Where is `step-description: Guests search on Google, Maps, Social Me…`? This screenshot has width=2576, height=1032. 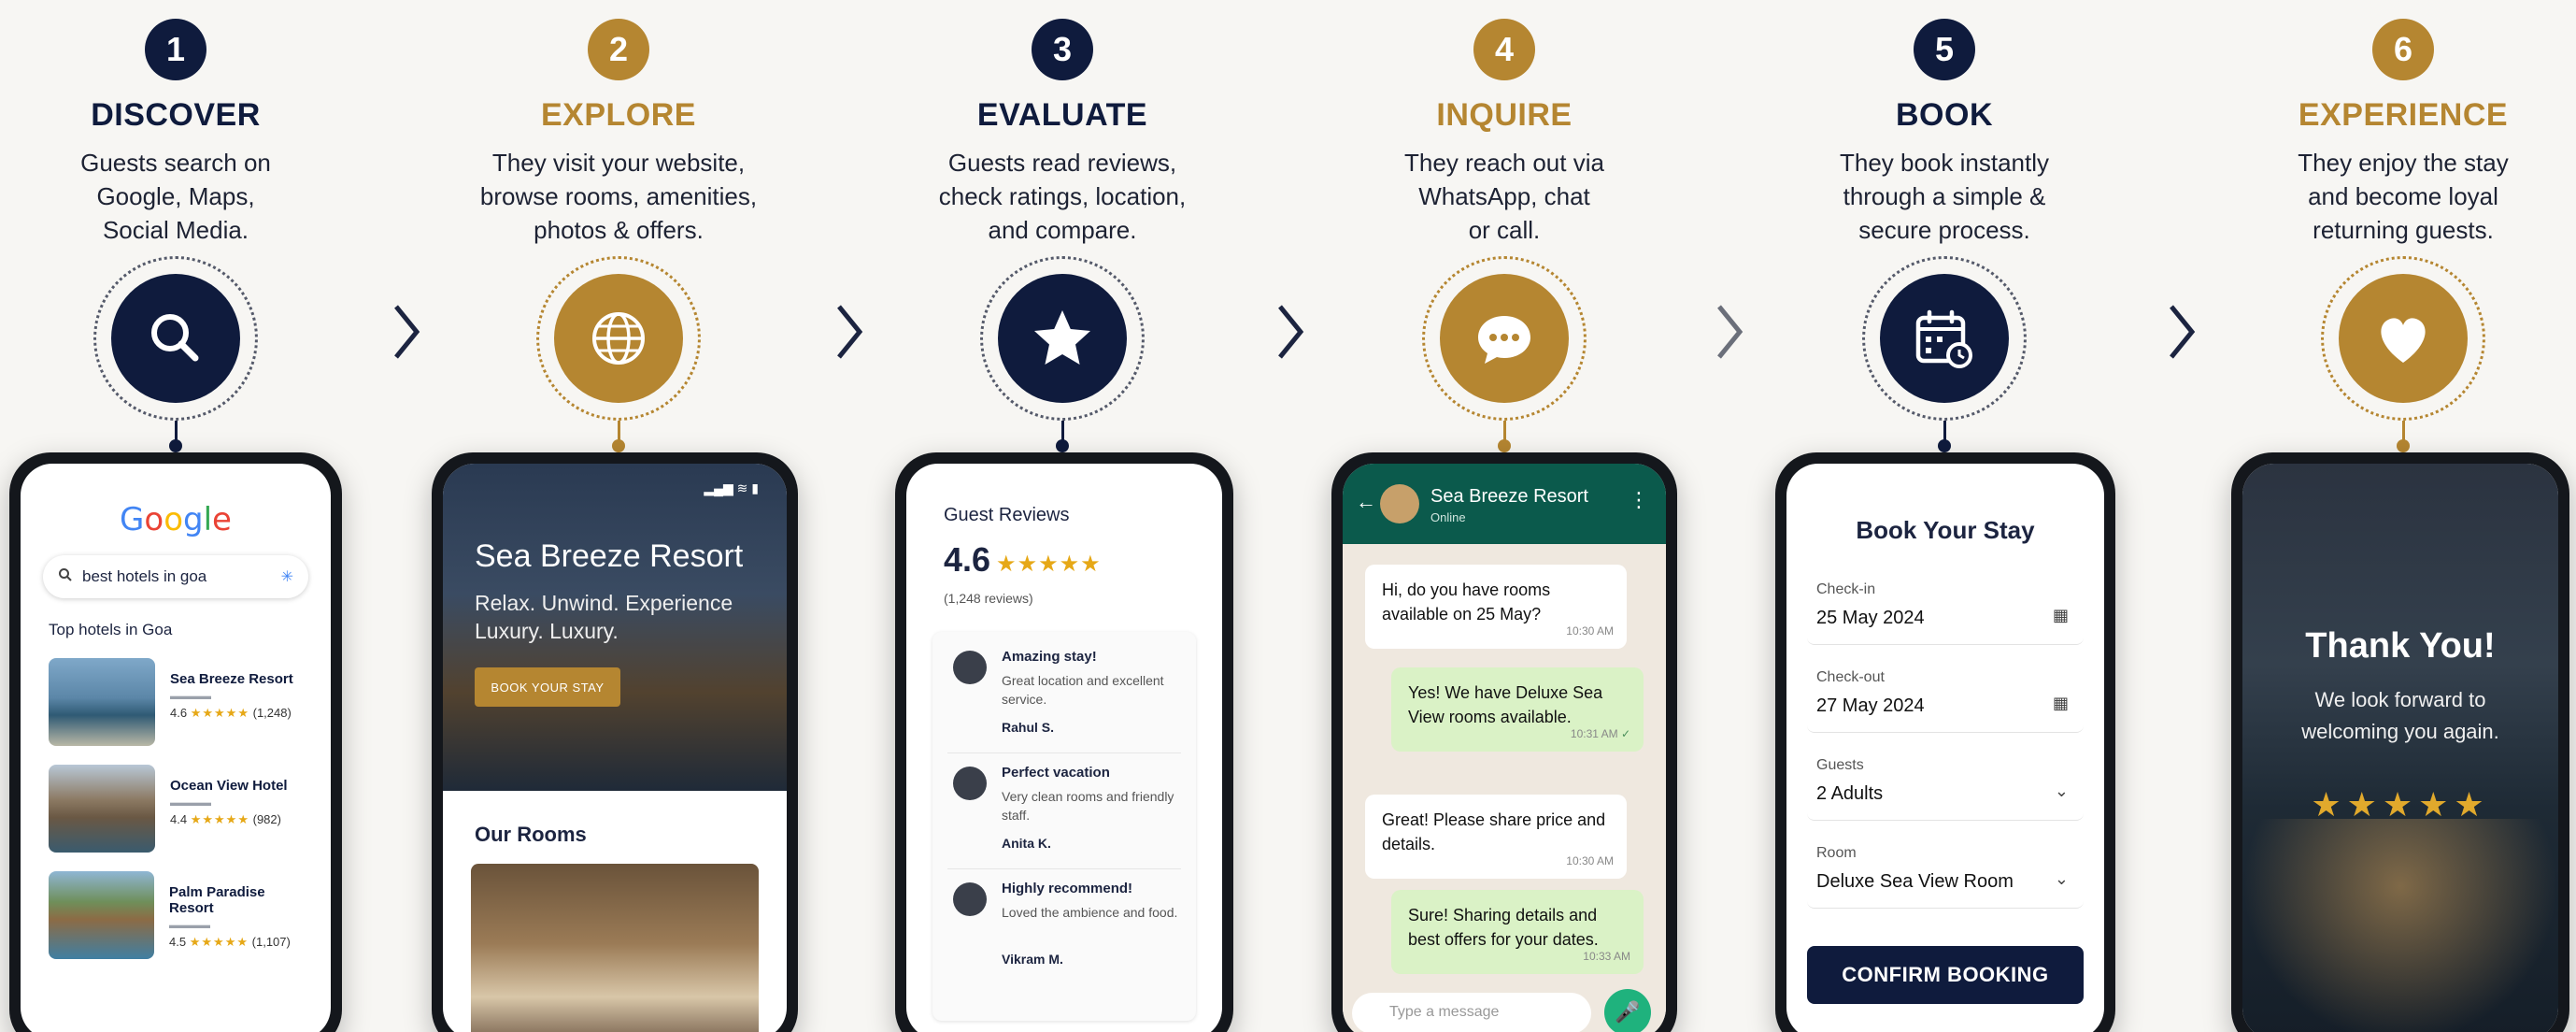
step-description: Guests search on Google, Maps, Social Me… is located at coordinates (177, 196).